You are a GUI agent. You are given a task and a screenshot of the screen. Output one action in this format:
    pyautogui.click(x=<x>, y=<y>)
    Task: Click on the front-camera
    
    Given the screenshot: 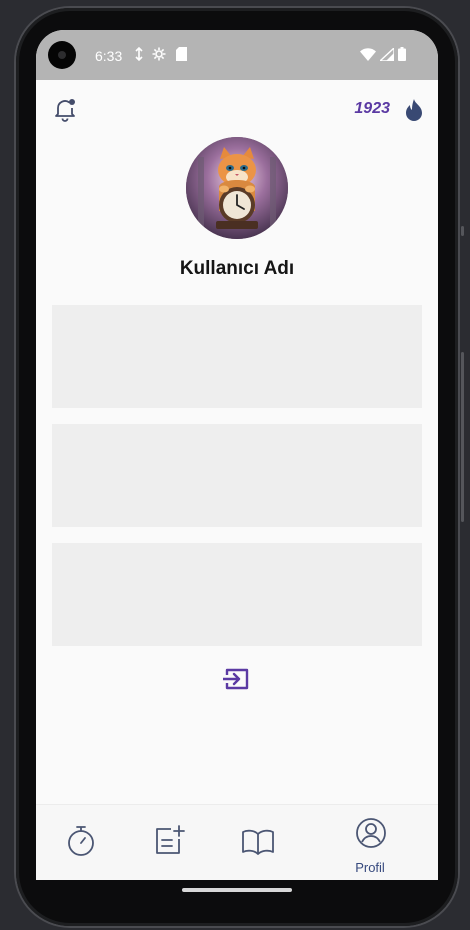 What is the action you would take?
    pyautogui.click(x=62, y=55)
    